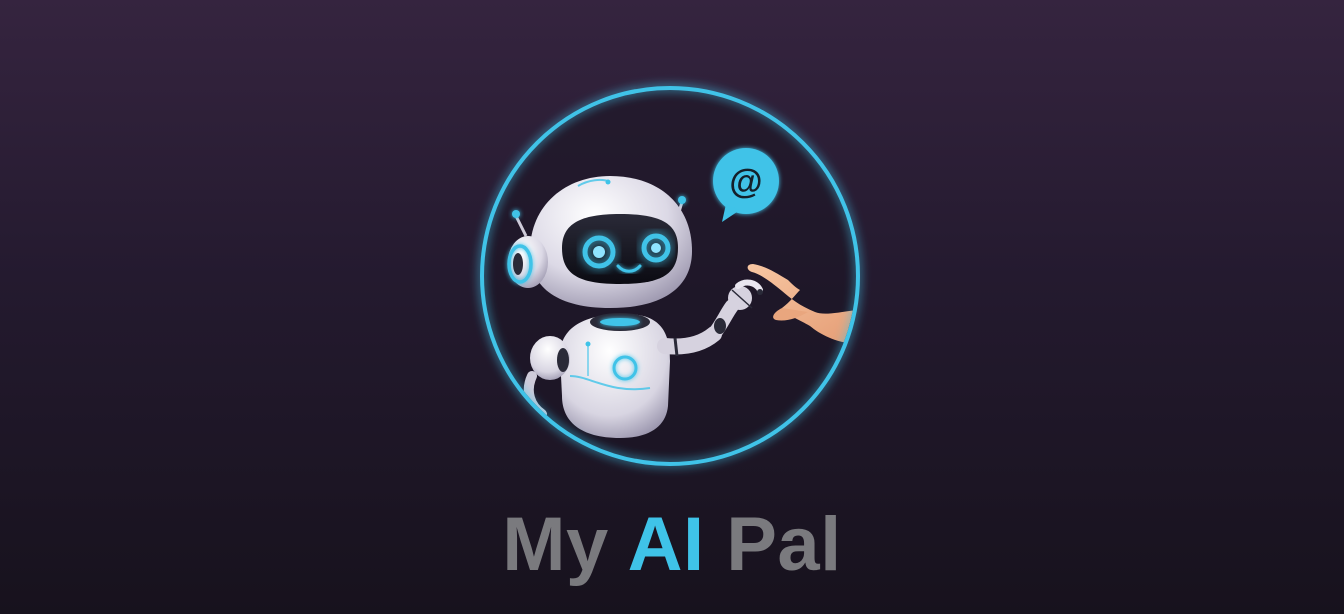  Describe the element at coordinates (555, 544) in the screenshot. I see `title-word-my: My` at that location.